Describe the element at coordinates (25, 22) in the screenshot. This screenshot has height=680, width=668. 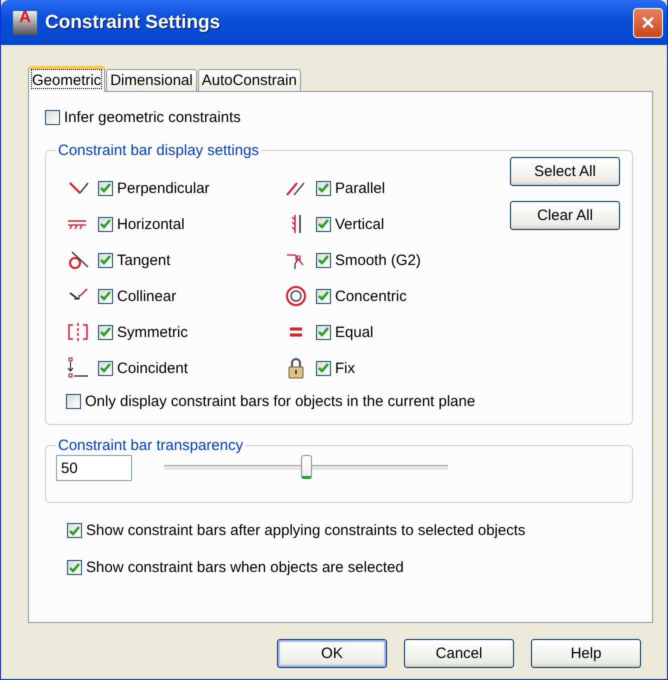
I see `app-logo: A` at that location.